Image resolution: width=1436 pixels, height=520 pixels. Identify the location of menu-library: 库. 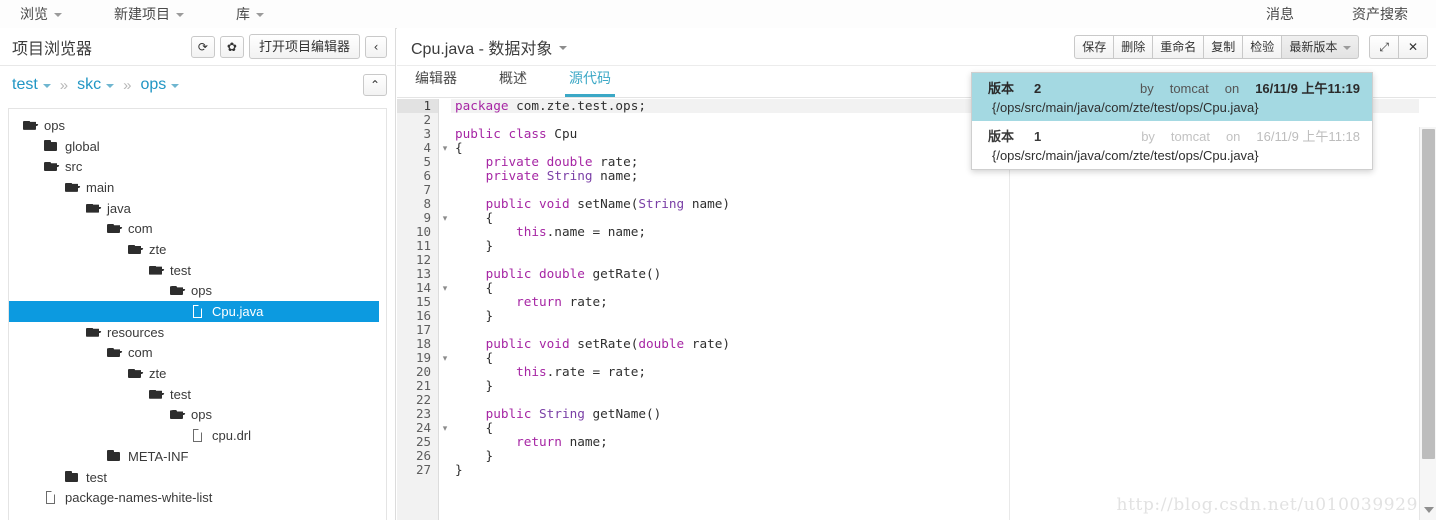
(250, 14).